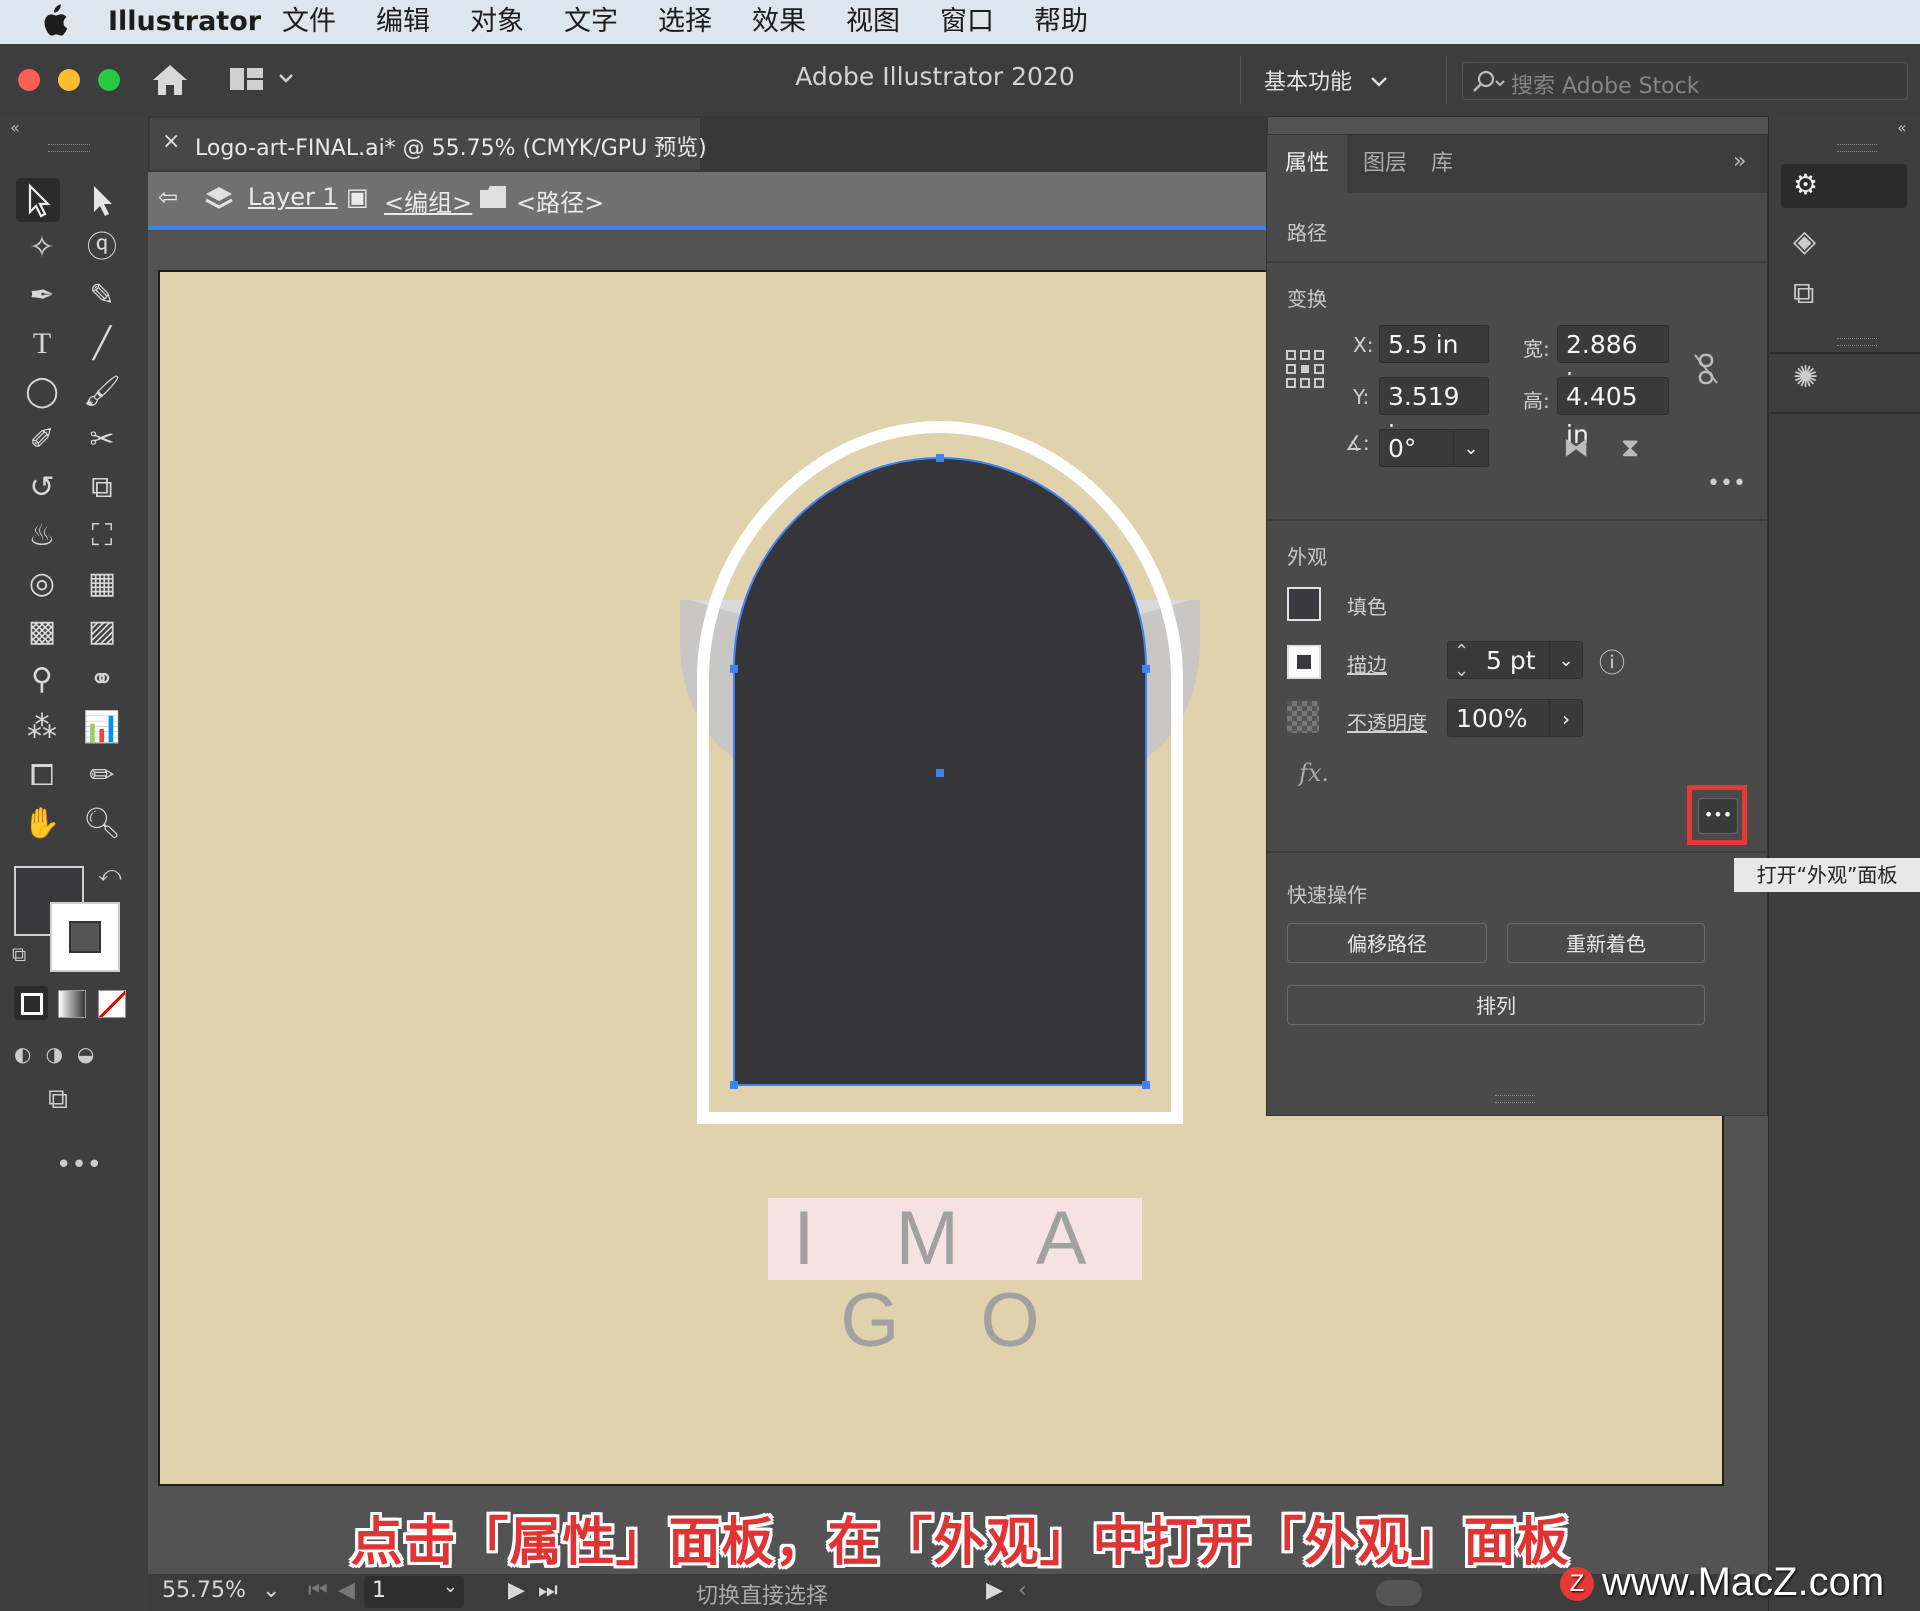  Describe the element at coordinates (1367, 663) in the screenshot. I see `stroke-label: 描边` at that location.